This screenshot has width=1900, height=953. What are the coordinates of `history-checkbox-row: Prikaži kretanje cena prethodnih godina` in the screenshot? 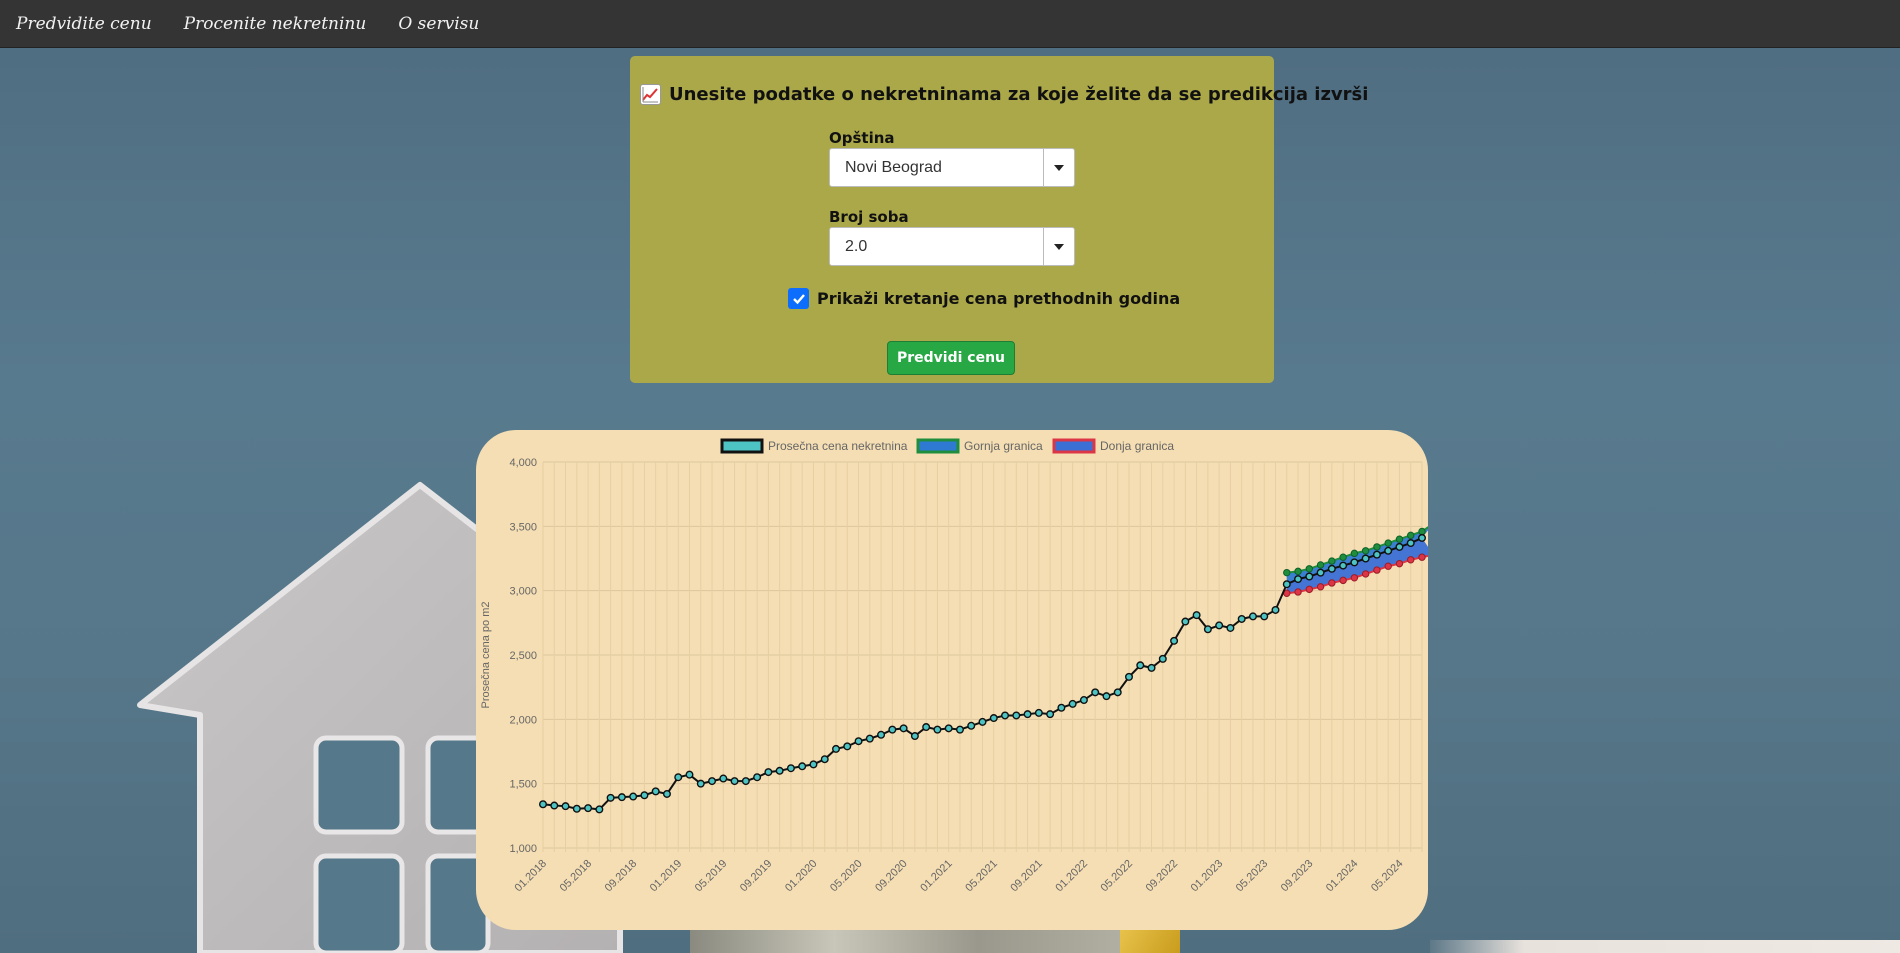 It's located at (984, 298).